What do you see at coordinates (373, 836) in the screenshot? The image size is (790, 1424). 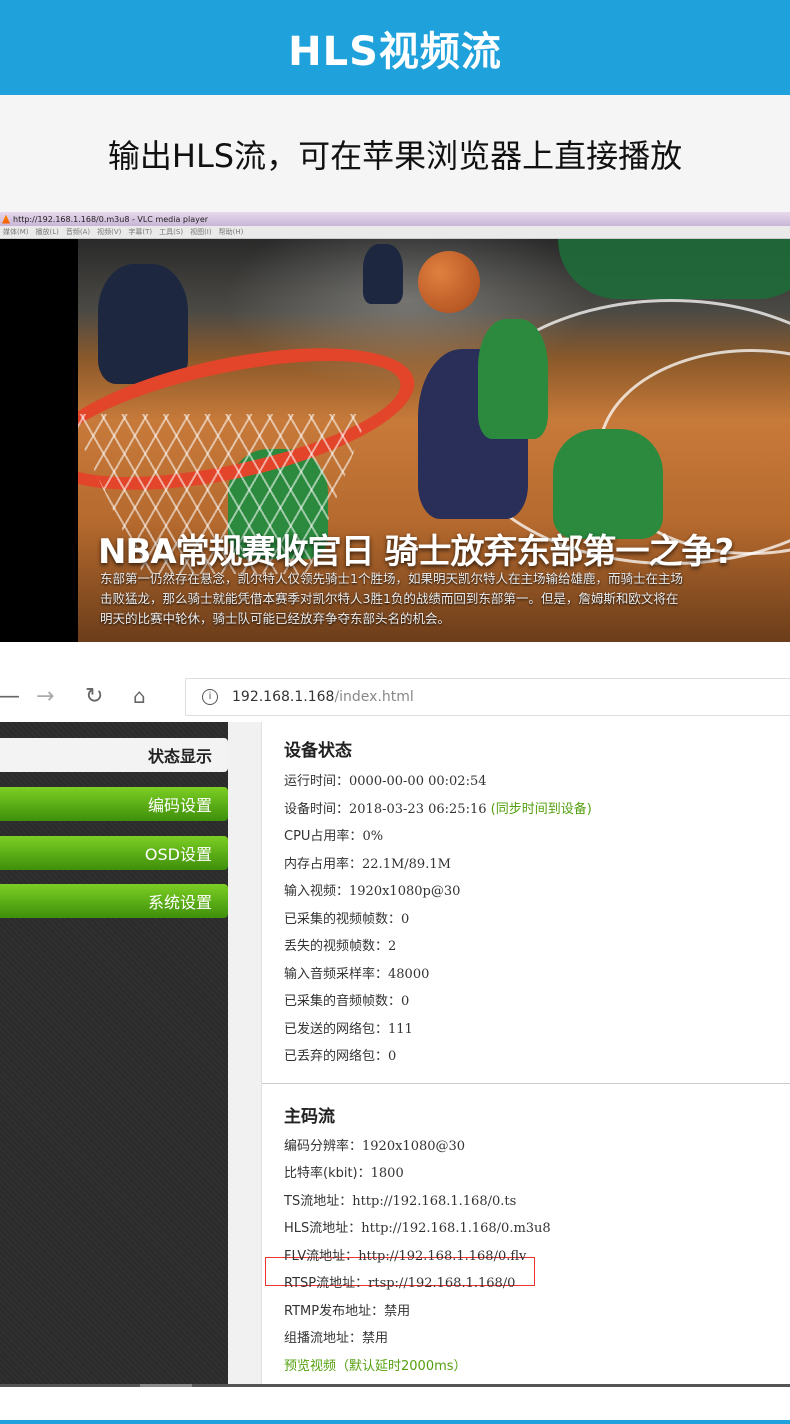 I see `row-value: 0%` at bounding box center [373, 836].